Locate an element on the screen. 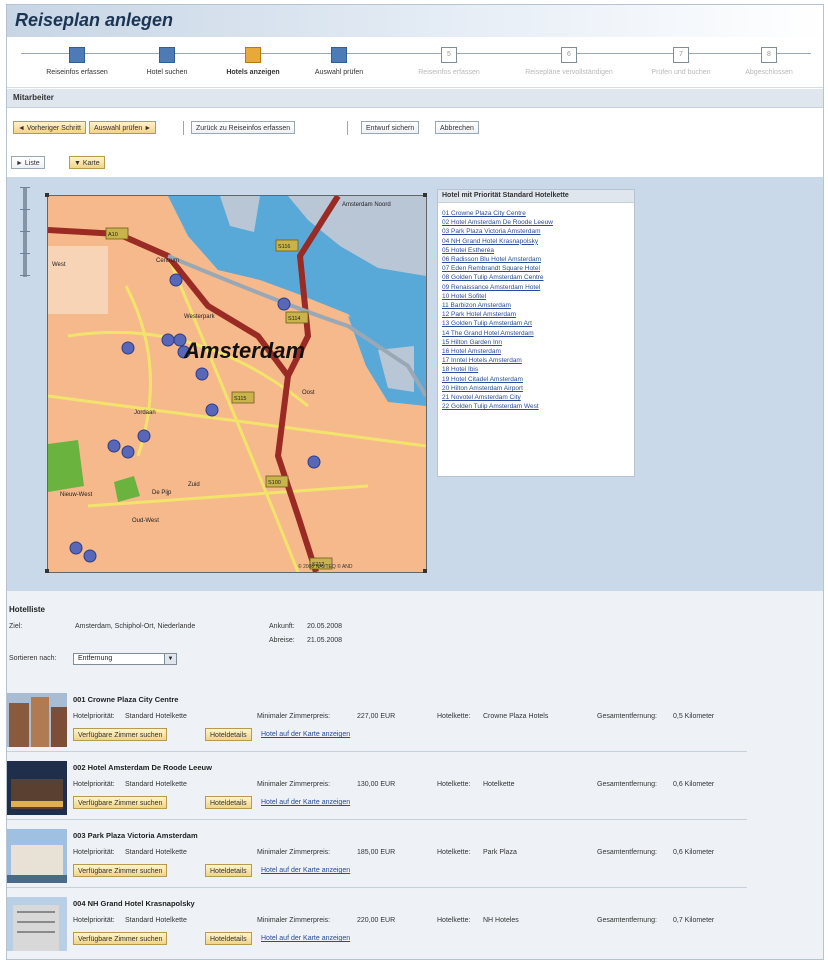 The height and width of the screenshot is (960, 828). roadmap-step-4: Auswahl prüfen is located at coordinates (339, 59).